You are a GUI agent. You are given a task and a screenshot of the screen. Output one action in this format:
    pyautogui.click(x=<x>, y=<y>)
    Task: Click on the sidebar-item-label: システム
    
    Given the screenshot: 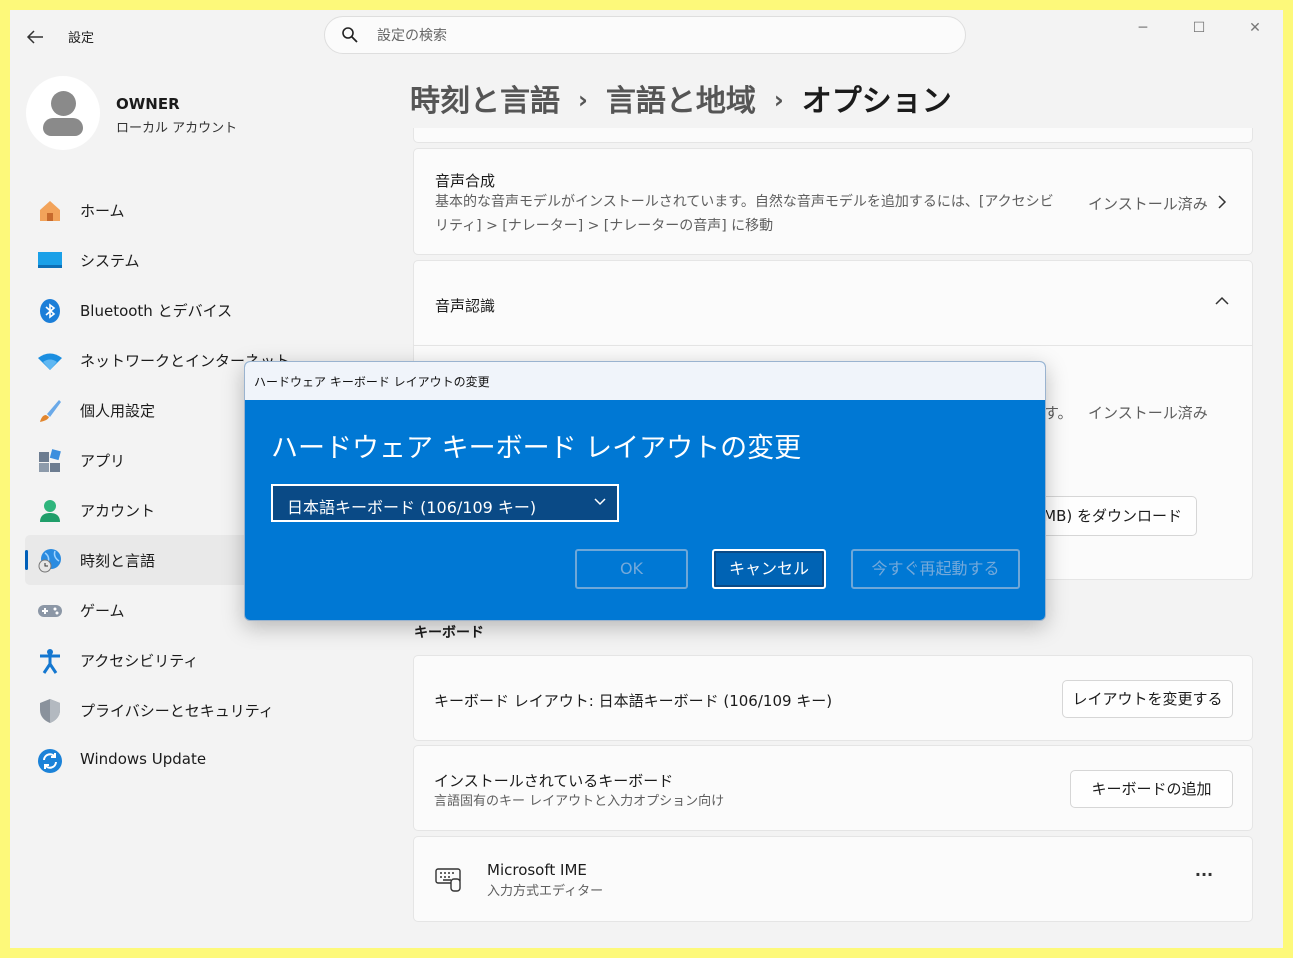 What is the action you would take?
    pyautogui.click(x=110, y=261)
    